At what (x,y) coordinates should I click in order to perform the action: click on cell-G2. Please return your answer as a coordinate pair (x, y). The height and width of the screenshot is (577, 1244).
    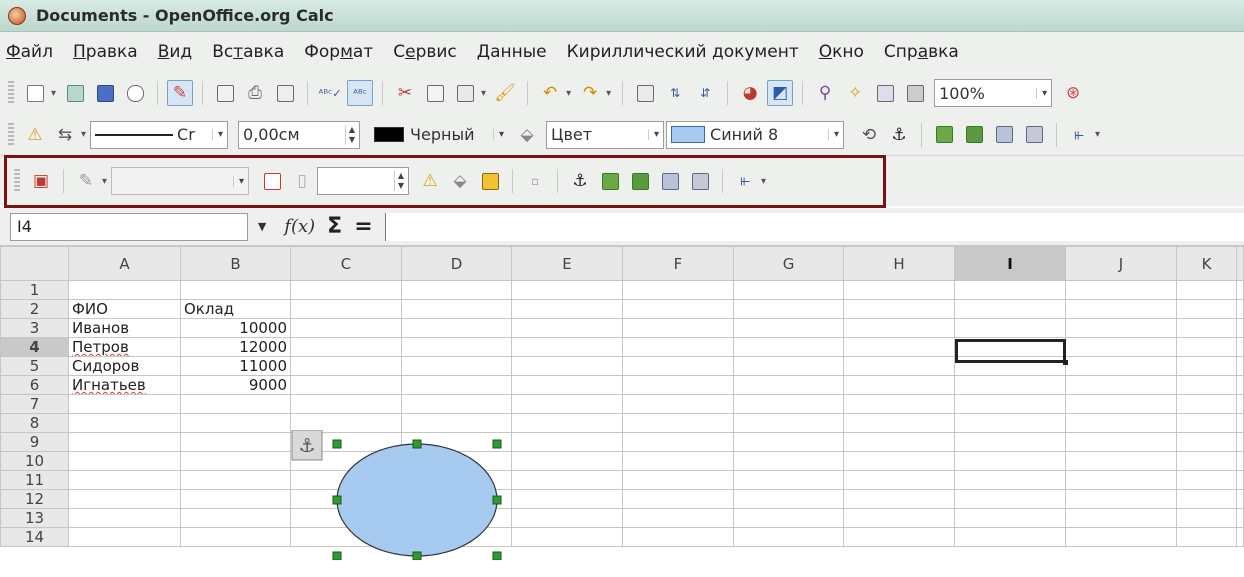
    Looking at the image, I should click on (788, 309).